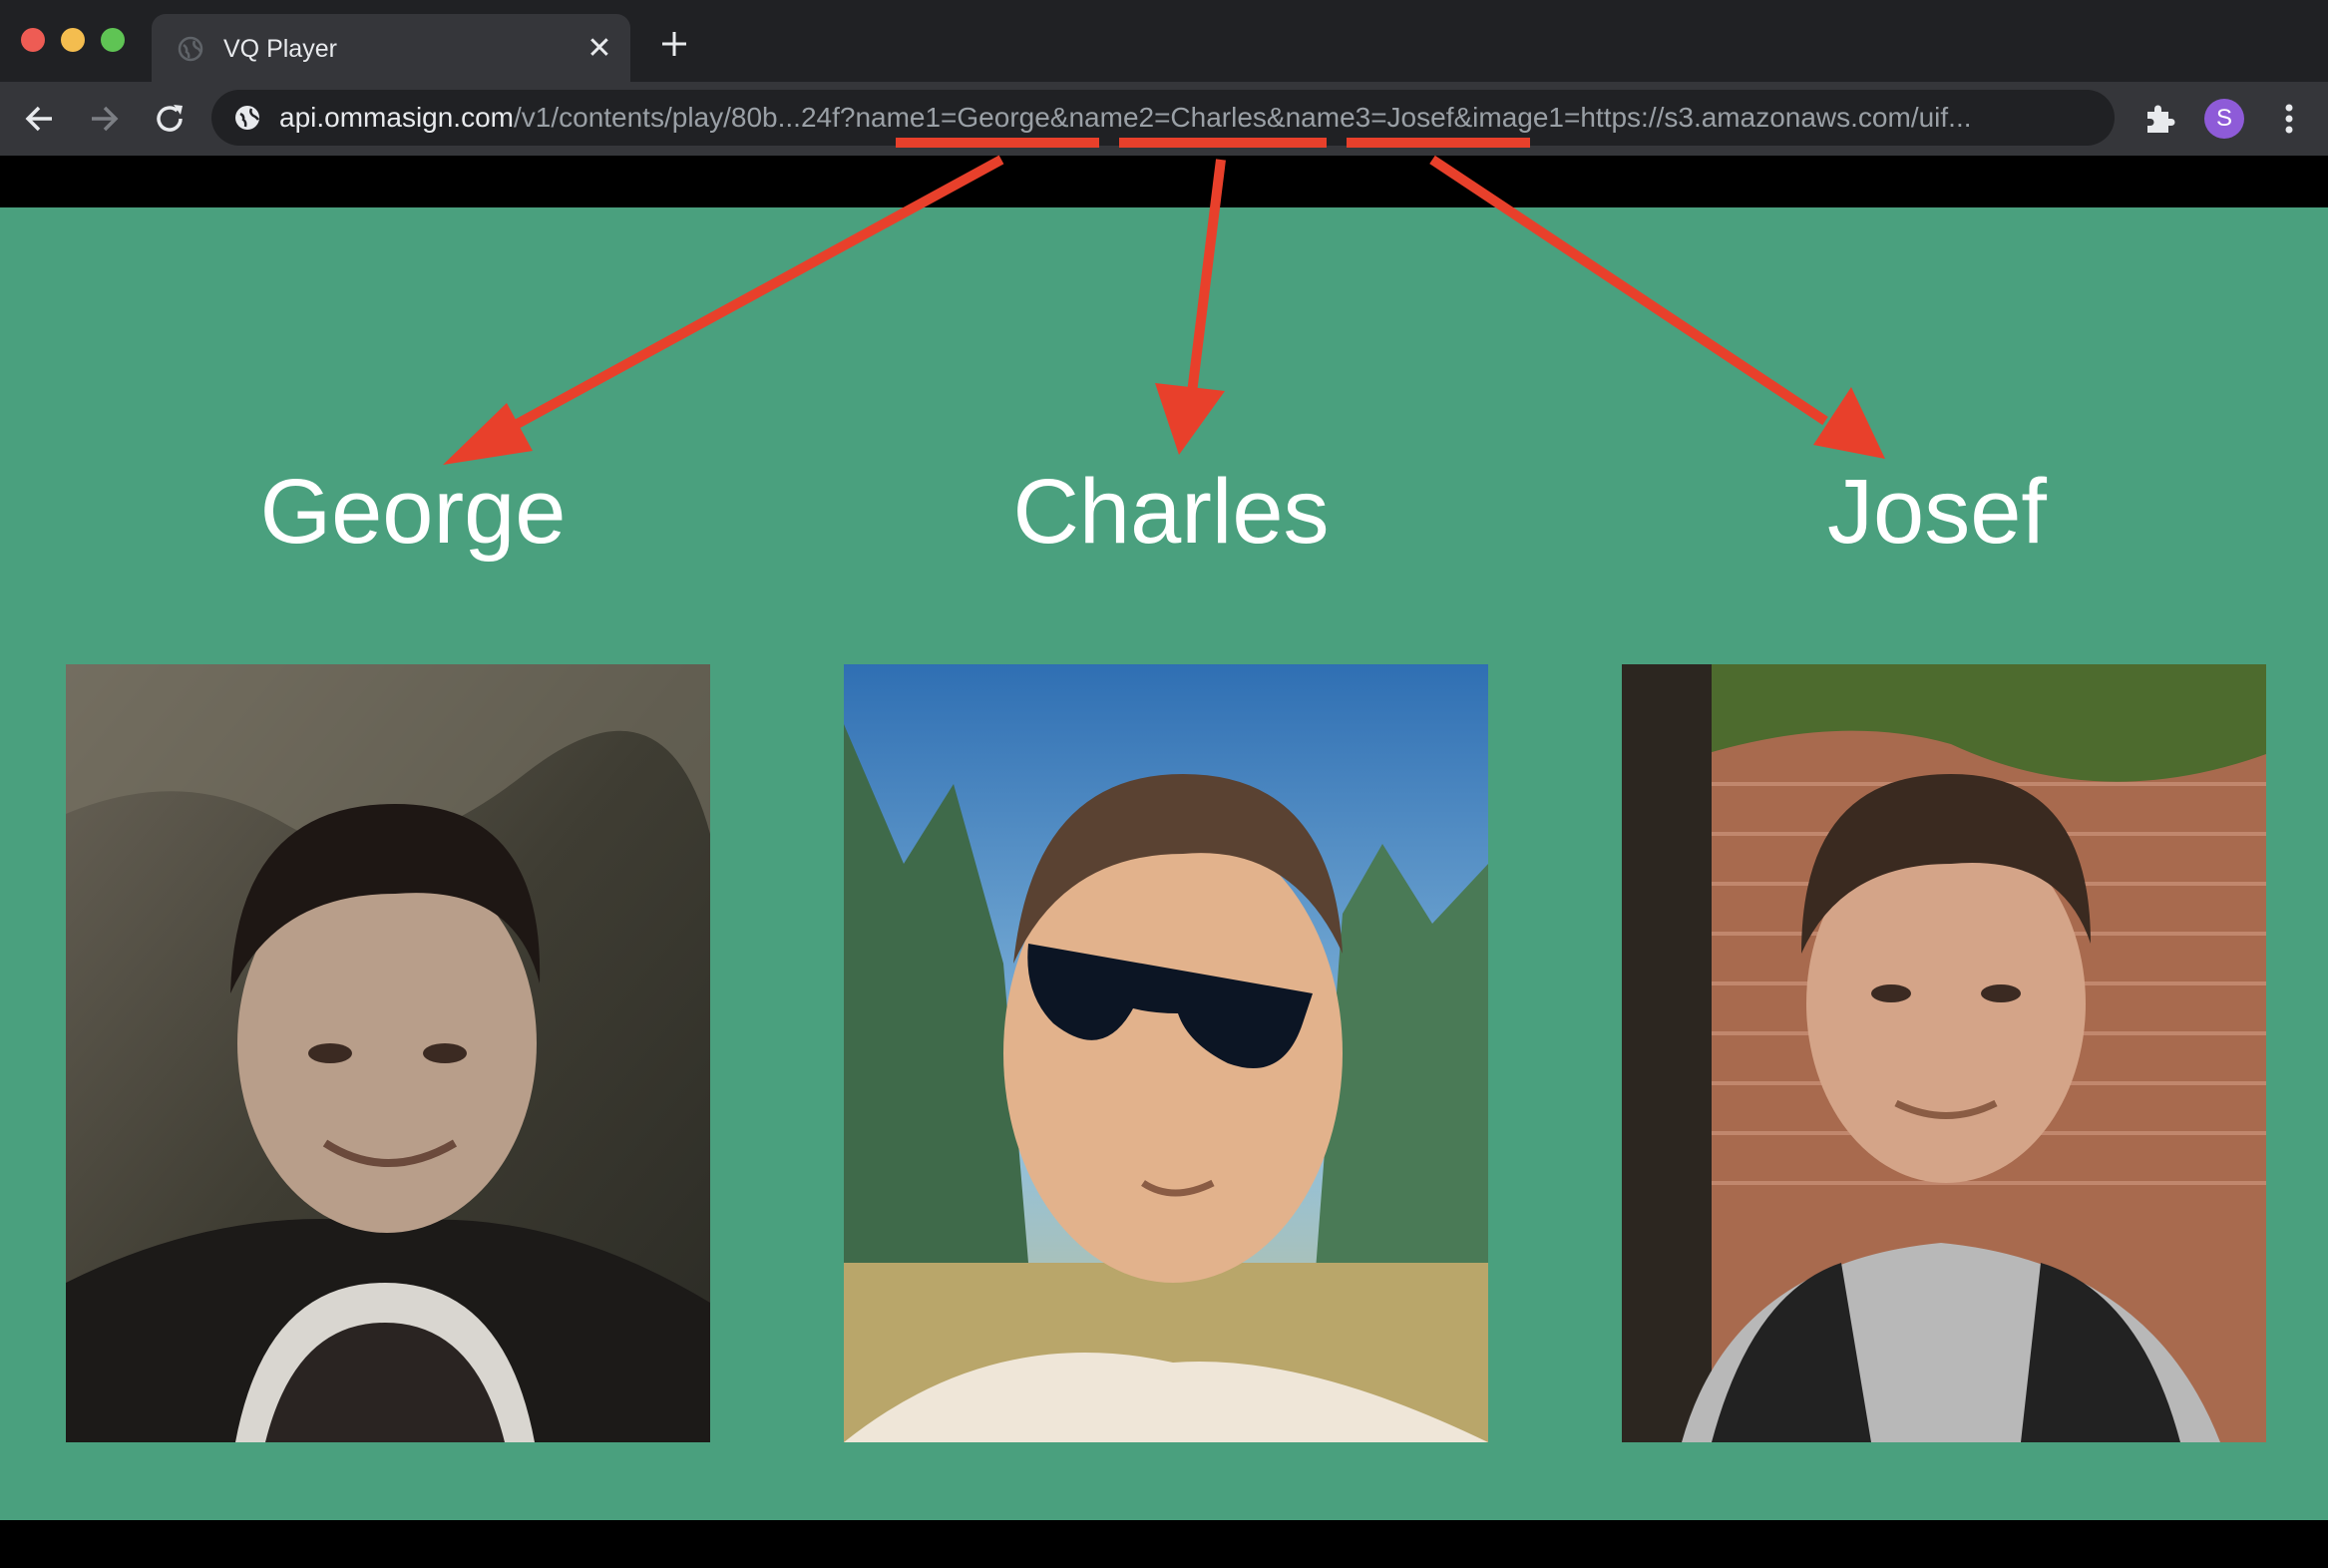 This screenshot has height=1568, width=2328. I want to click on back-arrow-icon, so click(40, 119).